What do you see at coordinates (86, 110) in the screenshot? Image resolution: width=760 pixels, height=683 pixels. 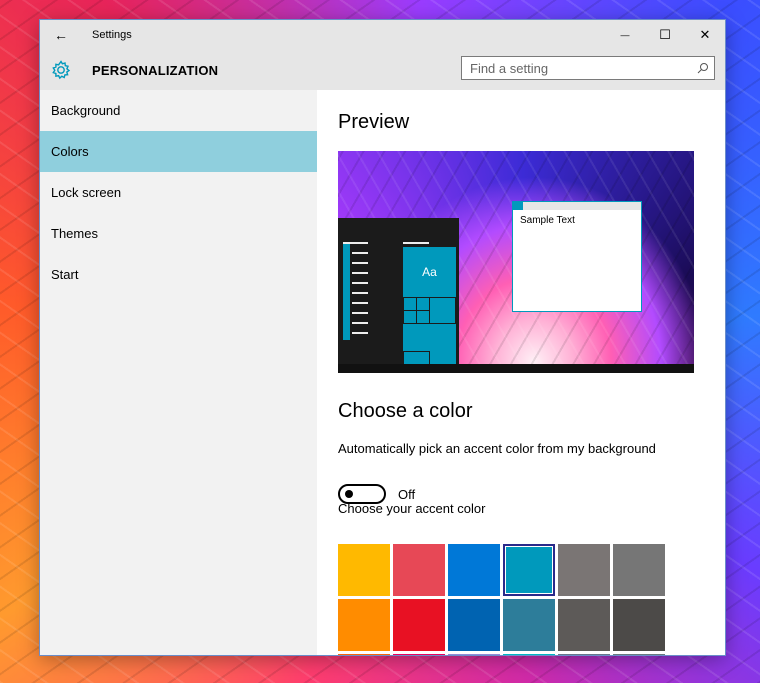 I see `sidebar-item-label: Background` at bounding box center [86, 110].